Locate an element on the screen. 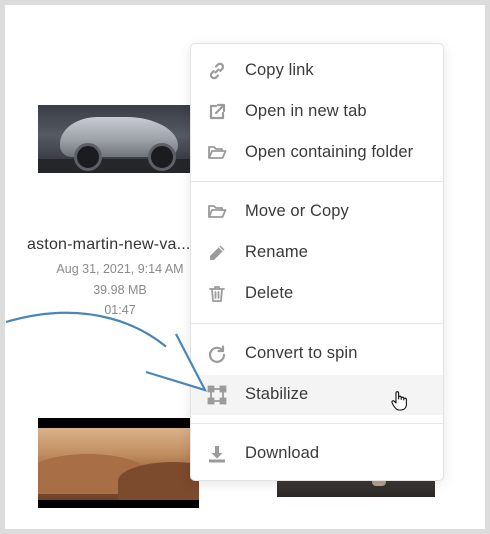 This screenshot has width=490, height=534. menu-item-convert-to-spin: Convert to spin is located at coordinates (317, 354).